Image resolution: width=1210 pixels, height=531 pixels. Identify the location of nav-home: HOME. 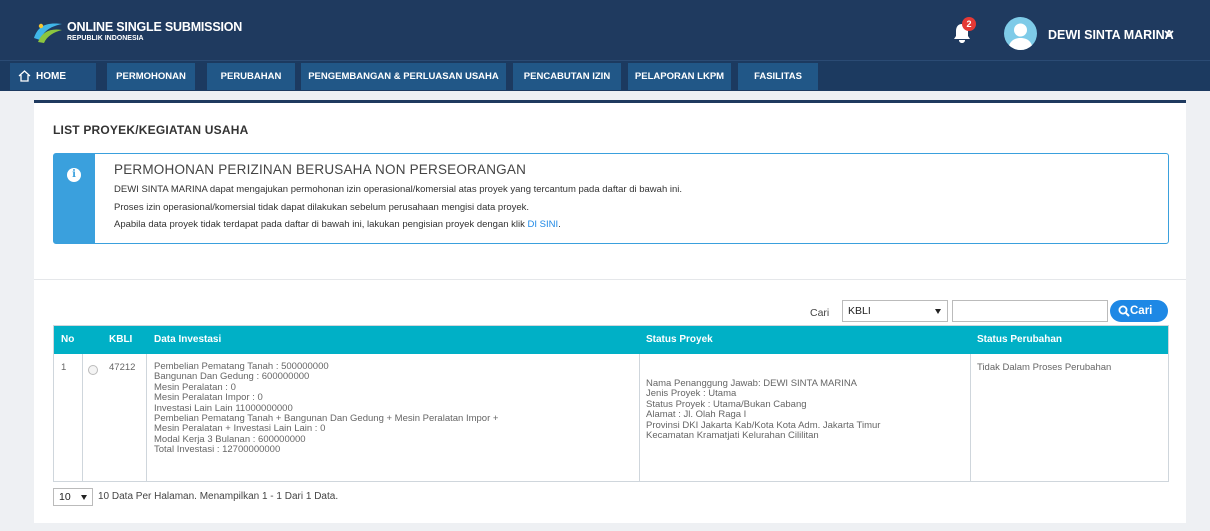
(53, 76).